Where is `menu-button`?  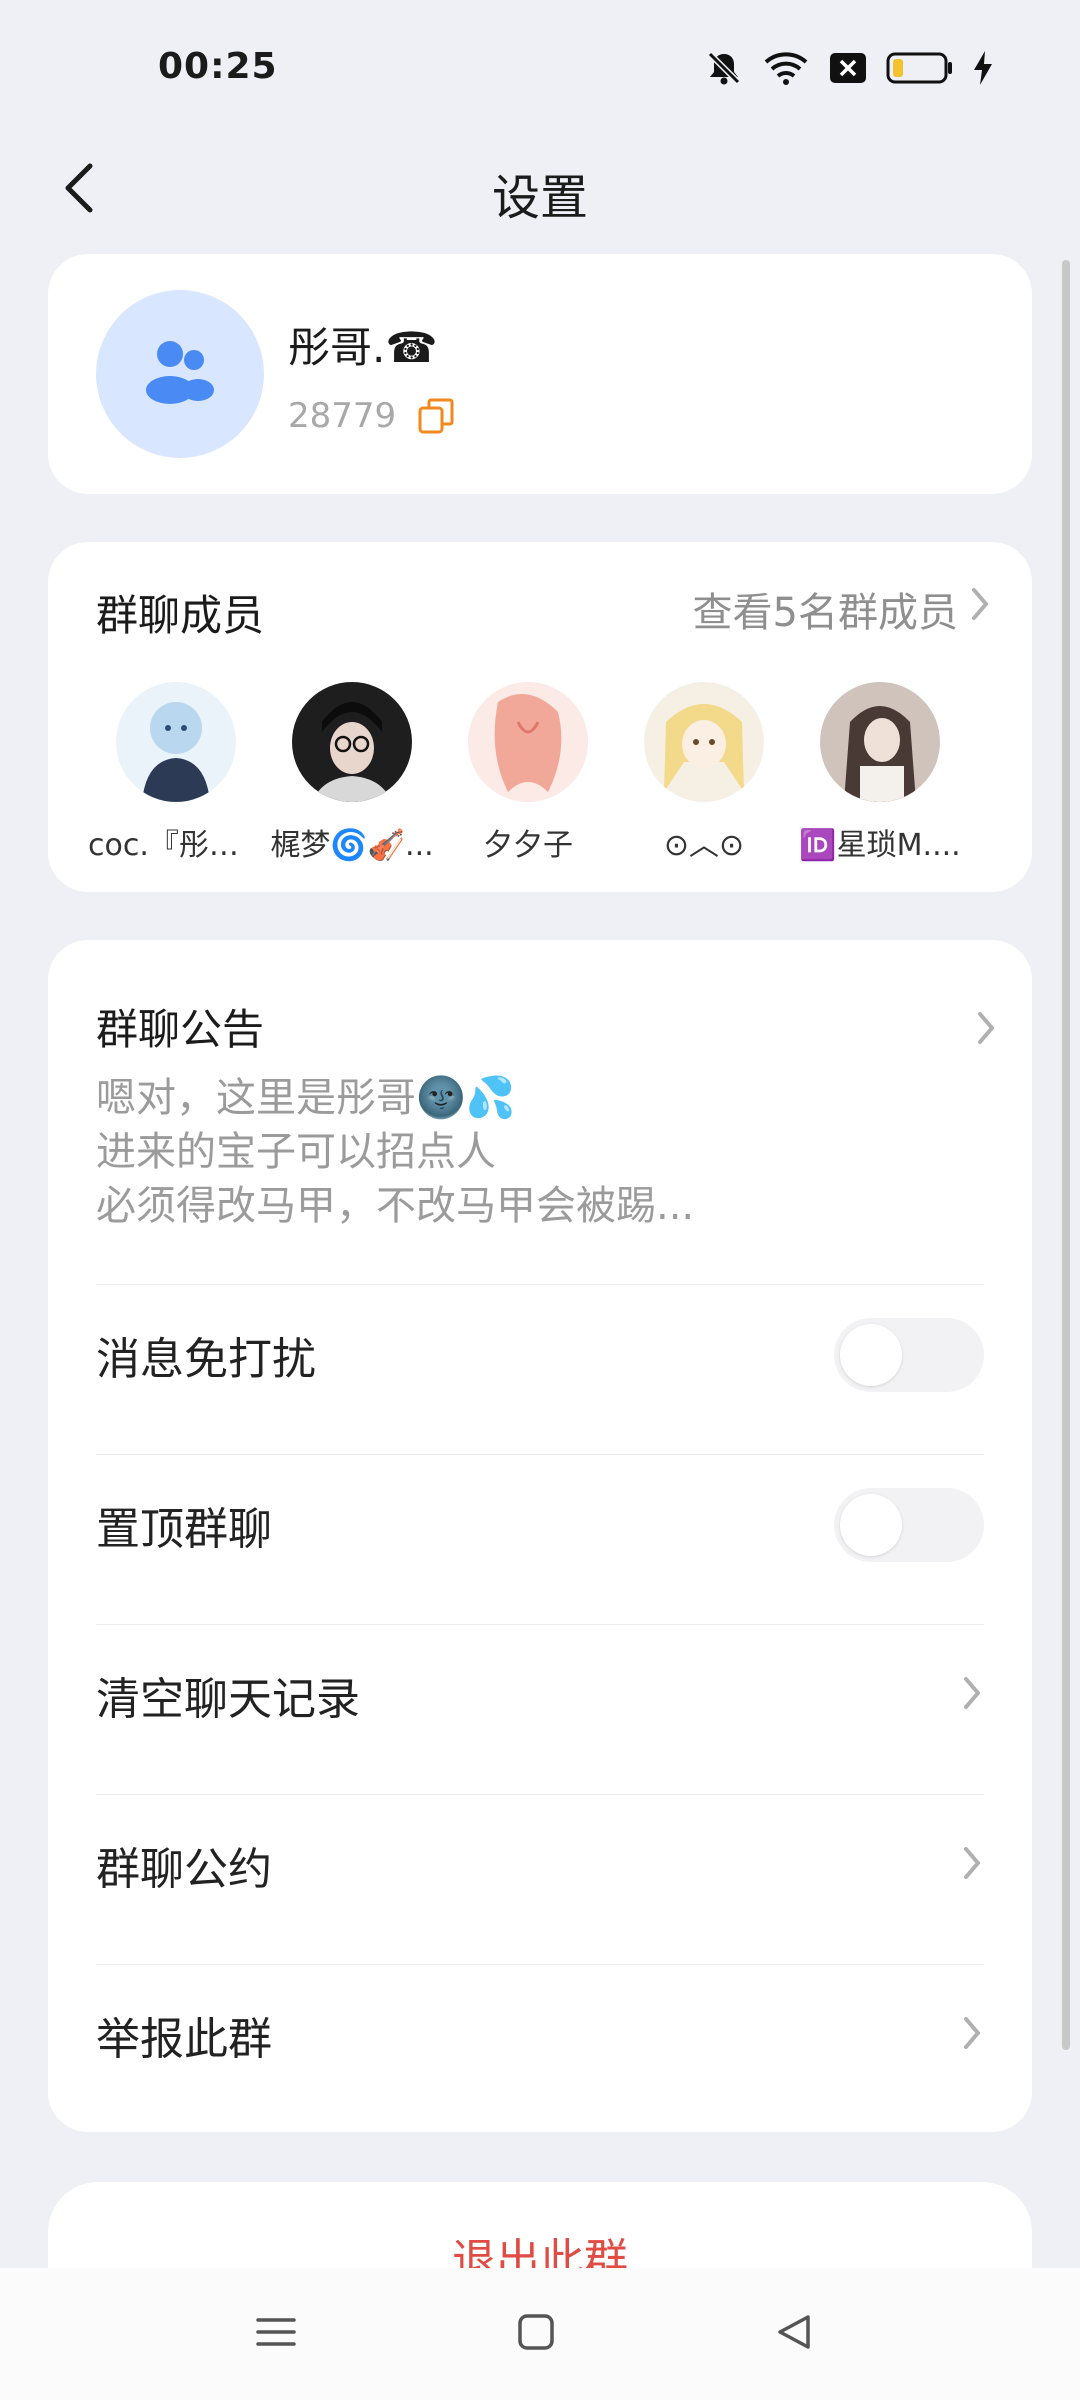 menu-button is located at coordinates (276, 2334).